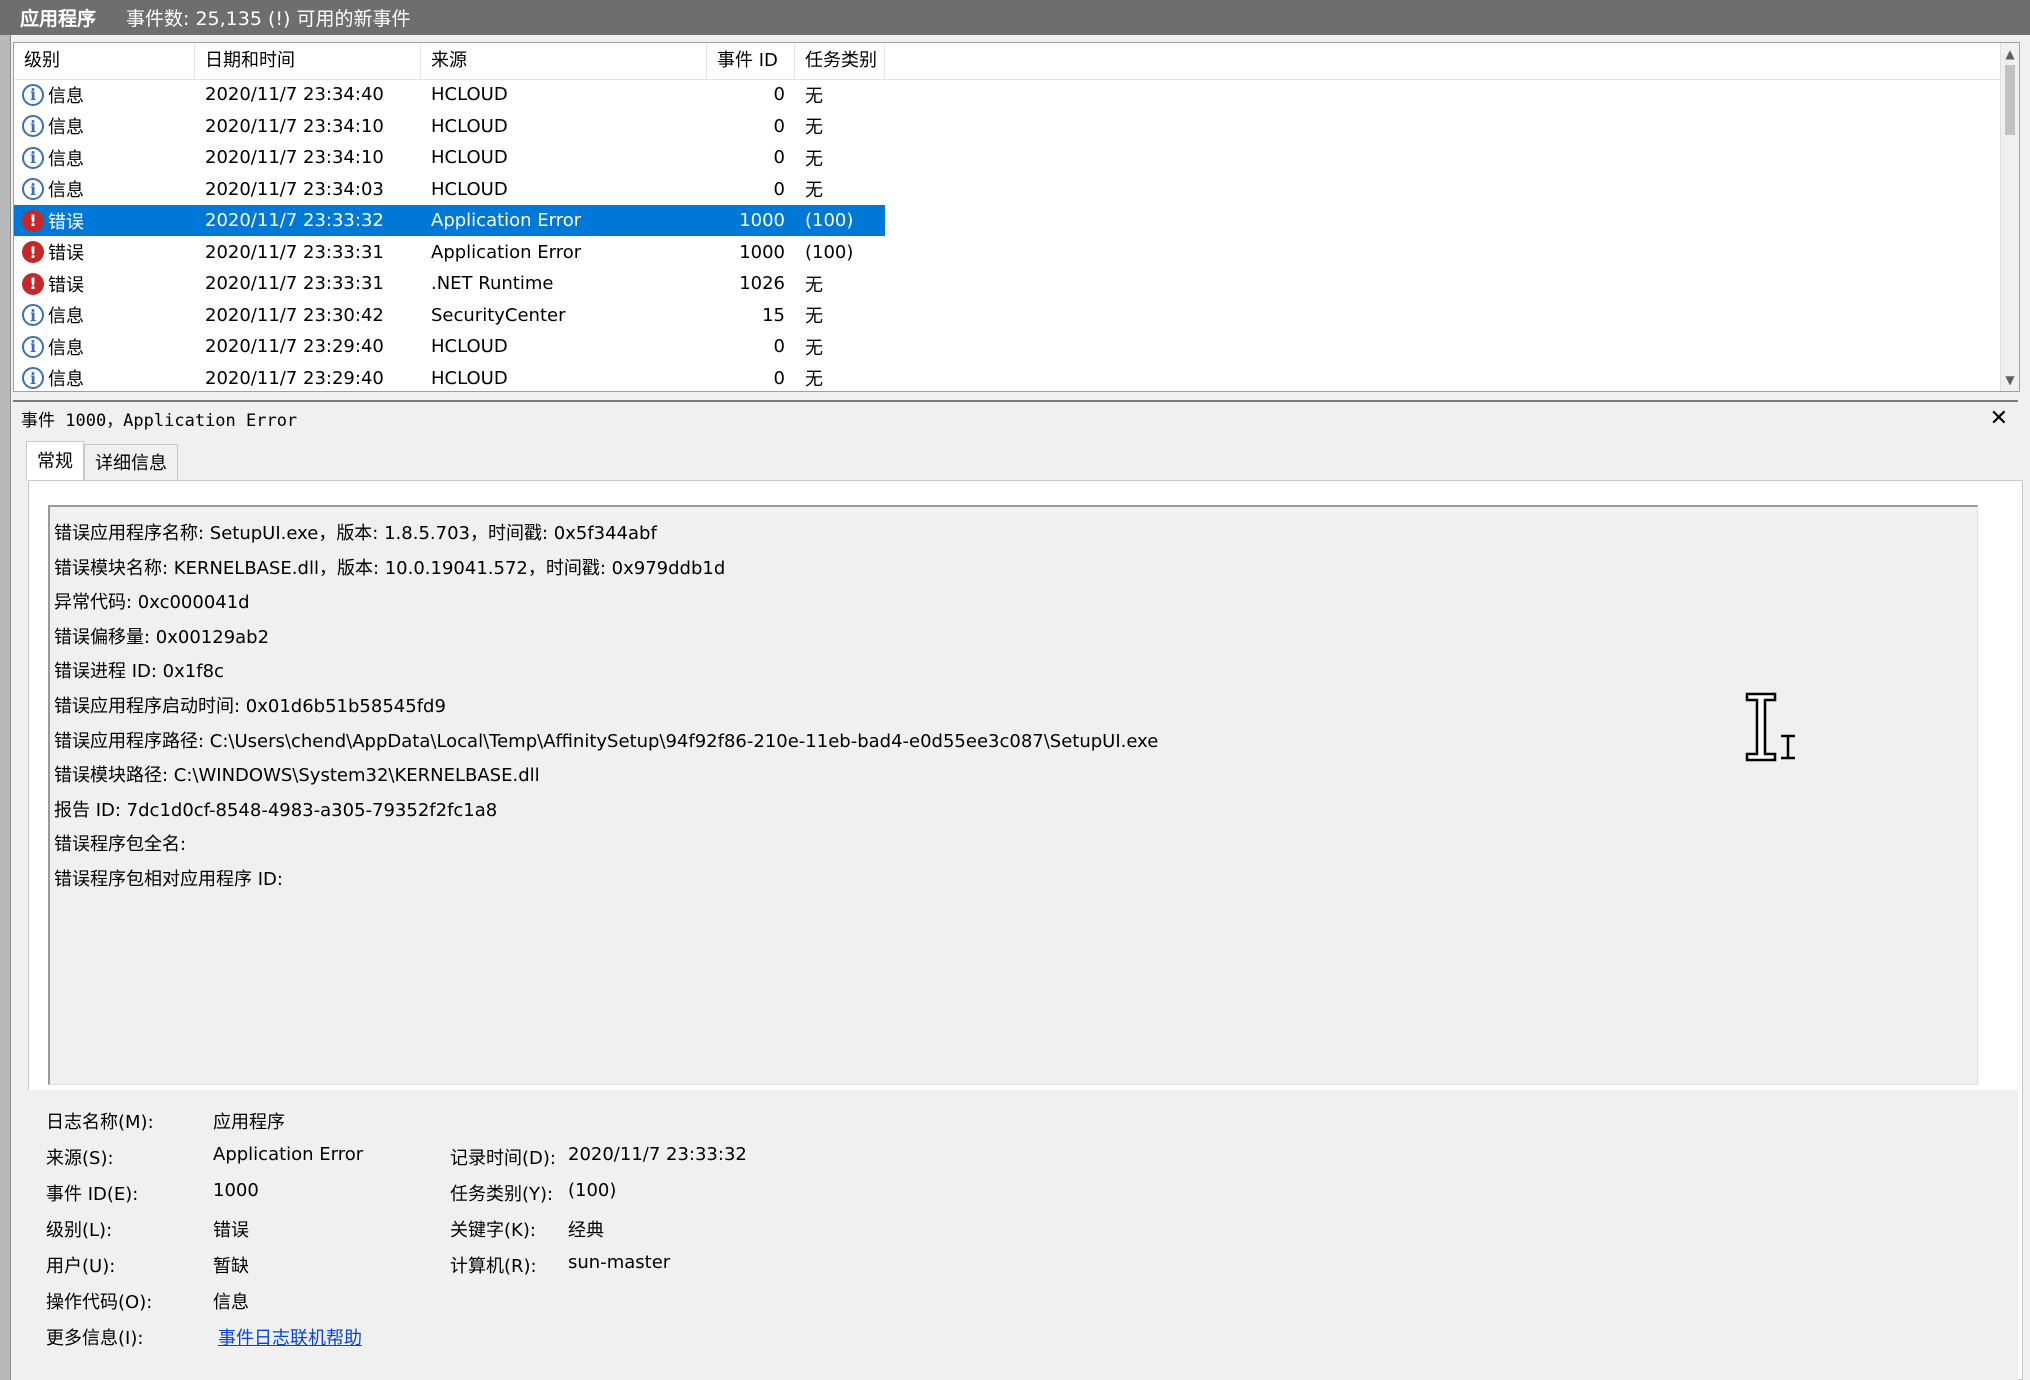 This screenshot has width=2030, height=1380. I want to click on column-source: 来源, so click(564, 61).